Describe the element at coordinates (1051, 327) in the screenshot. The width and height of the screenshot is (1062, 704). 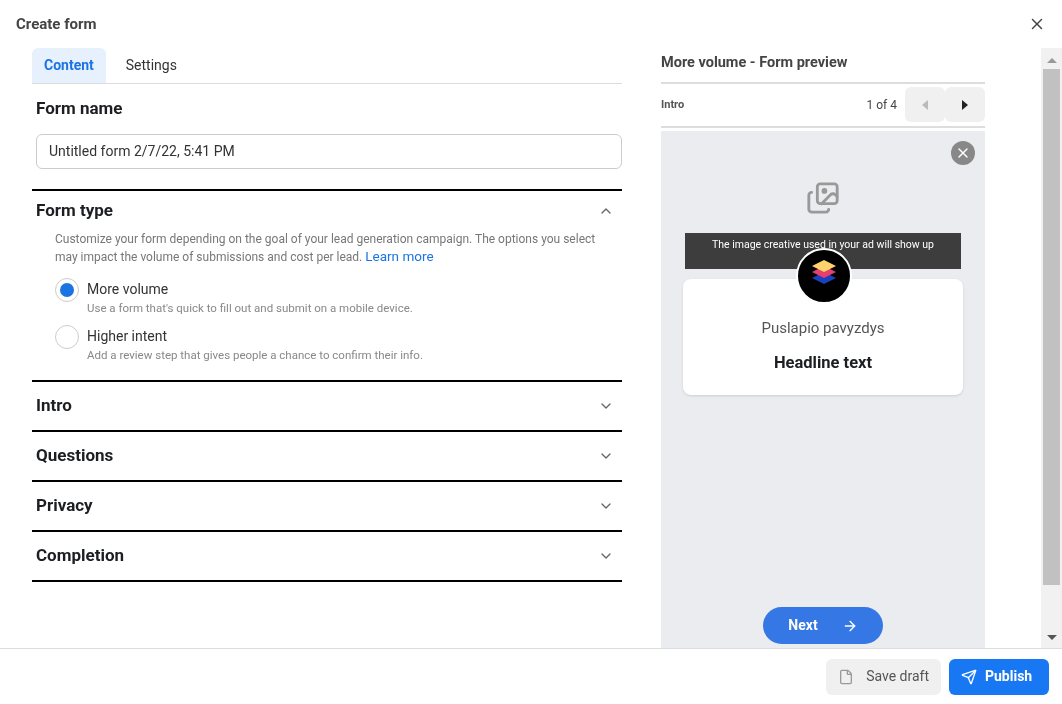
I see `scrollbar-thumb` at that location.